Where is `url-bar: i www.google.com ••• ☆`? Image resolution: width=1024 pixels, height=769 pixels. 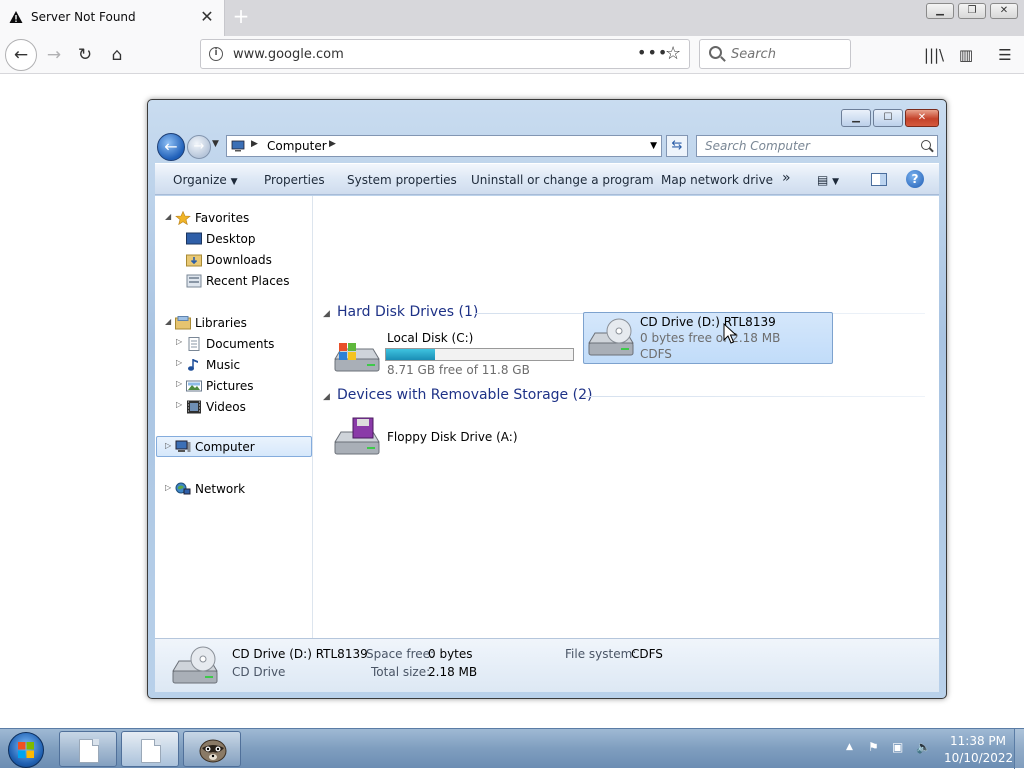 url-bar: i www.google.com ••• ☆ is located at coordinates (445, 54).